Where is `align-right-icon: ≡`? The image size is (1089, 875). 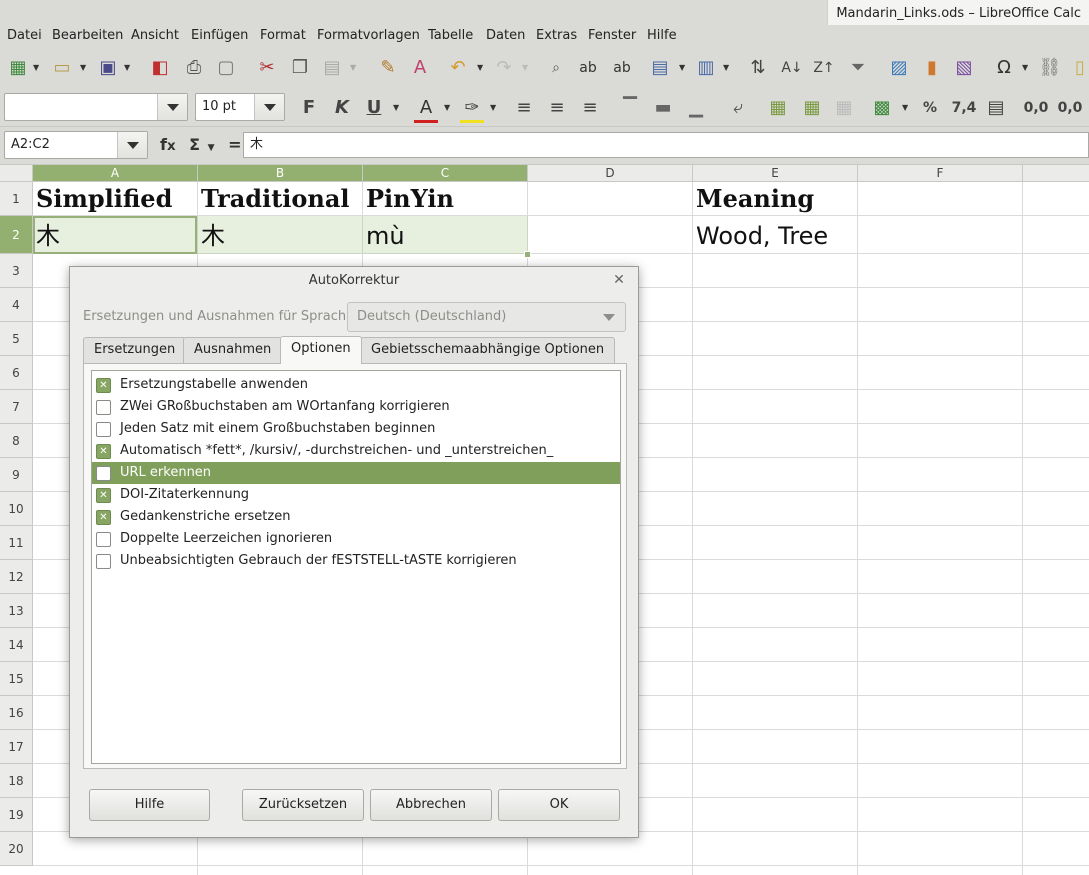
align-right-icon: ≡ is located at coordinates (590, 108).